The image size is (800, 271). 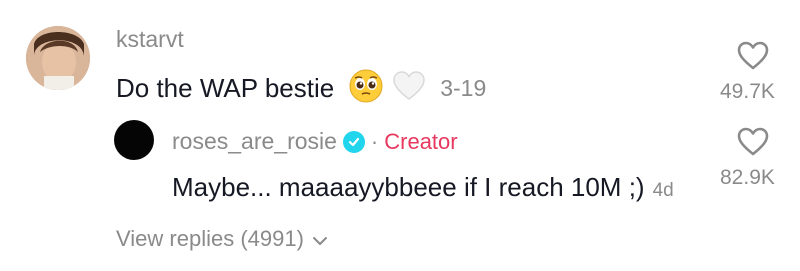 What do you see at coordinates (353, 141) in the screenshot?
I see `verified-badge-icon` at bounding box center [353, 141].